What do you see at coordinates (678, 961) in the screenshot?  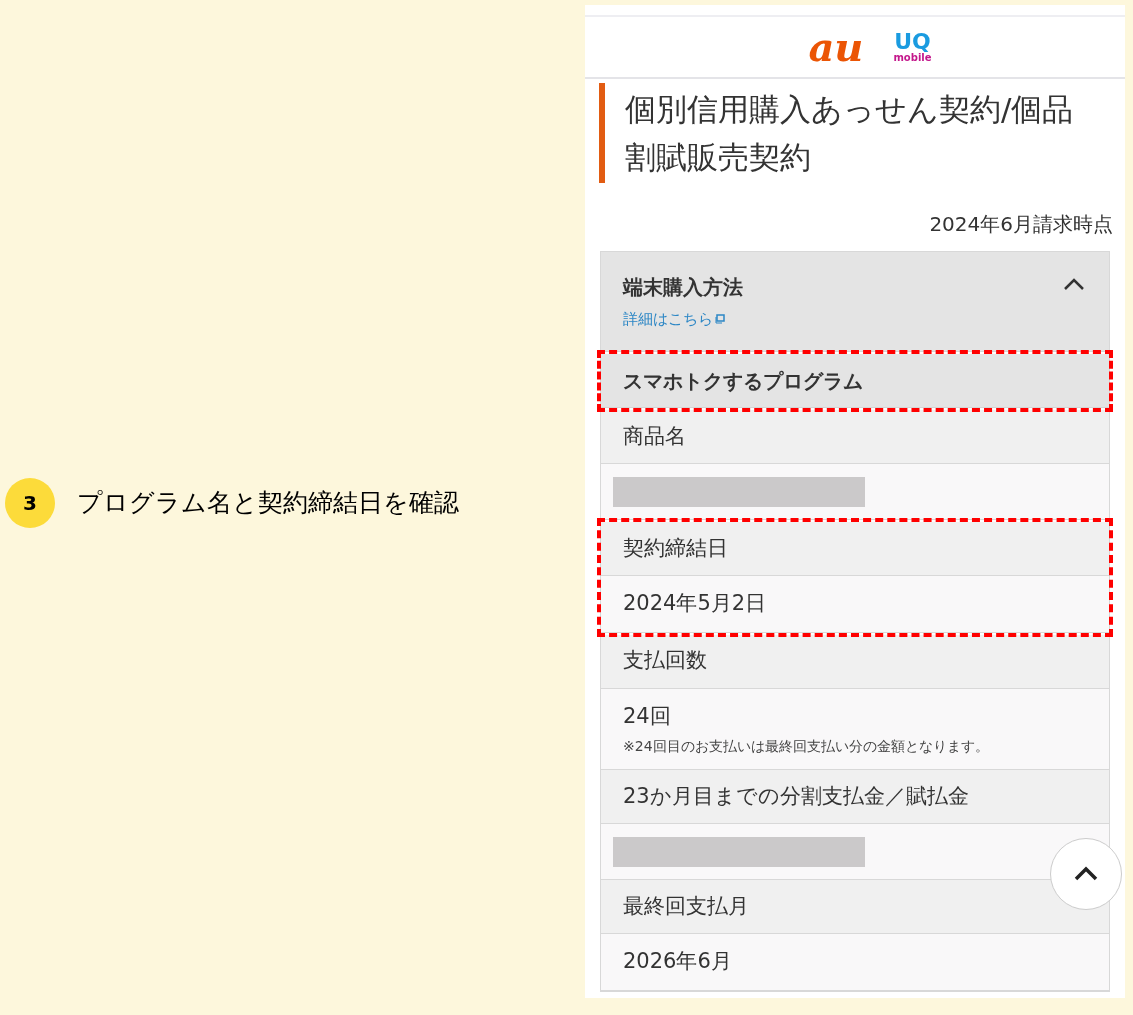 I see `field-value: 2026年6月` at bounding box center [678, 961].